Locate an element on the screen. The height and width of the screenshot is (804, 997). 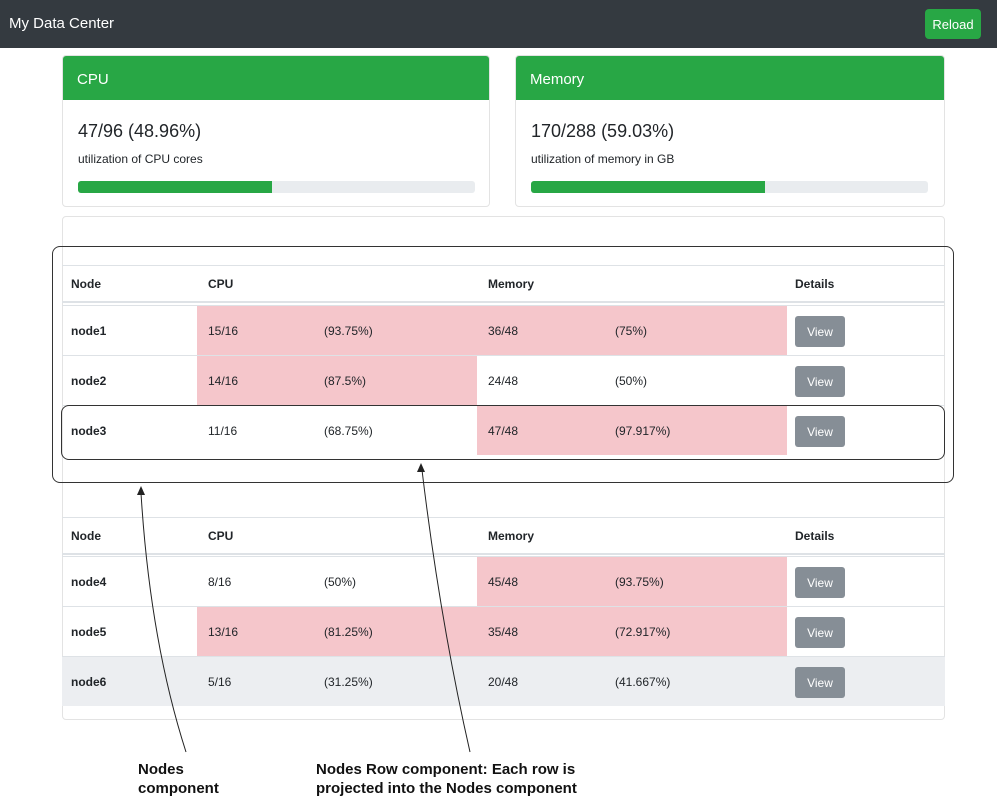
nodes-component-callout: Nodes component is located at coordinates (178, 779).